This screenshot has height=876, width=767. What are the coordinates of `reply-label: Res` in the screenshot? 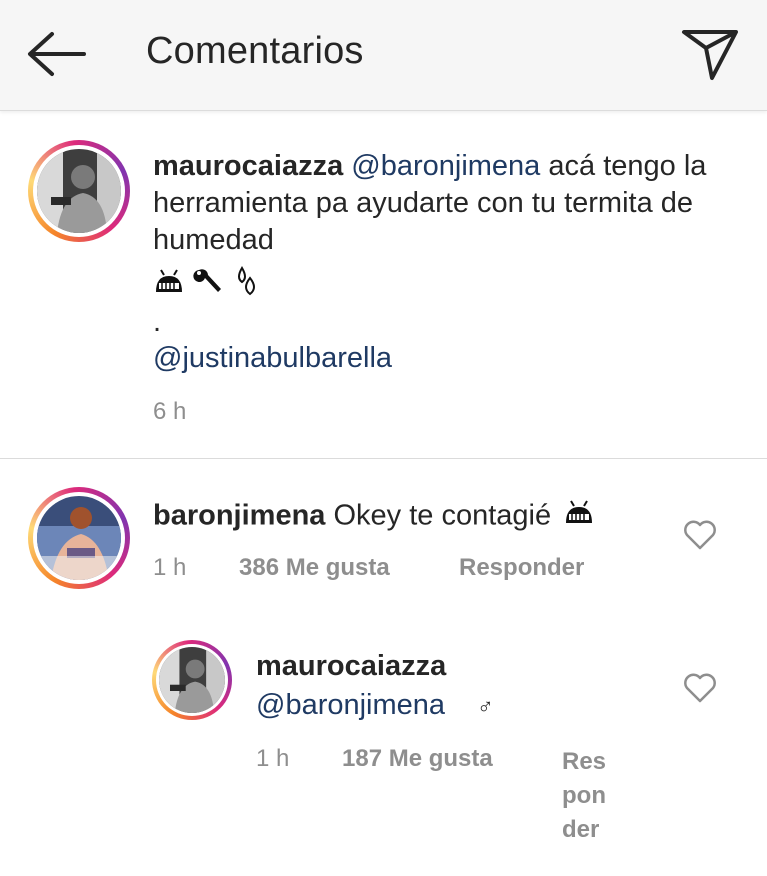 It's located at (584, 761).